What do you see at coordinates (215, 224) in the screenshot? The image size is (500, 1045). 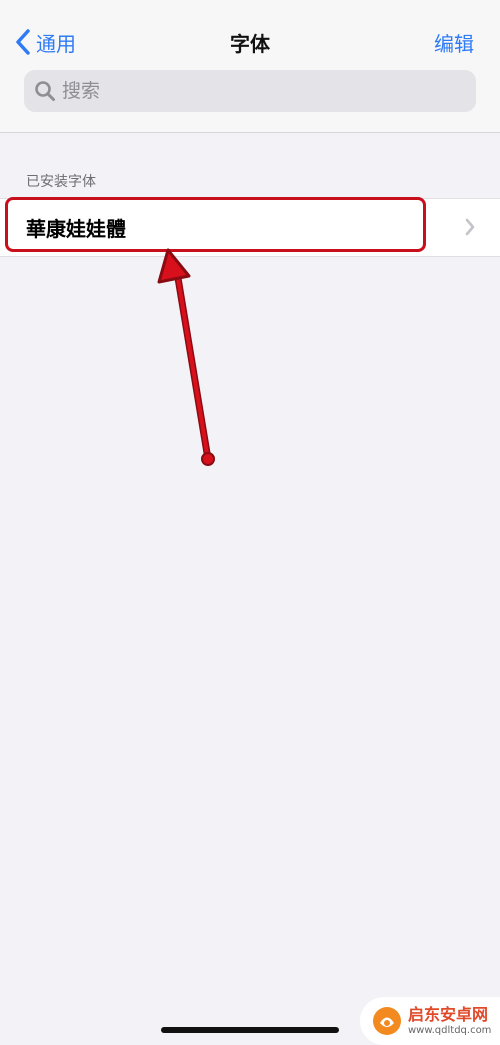 I see `annotation-highlight-box` at bounding box center [215, 224].